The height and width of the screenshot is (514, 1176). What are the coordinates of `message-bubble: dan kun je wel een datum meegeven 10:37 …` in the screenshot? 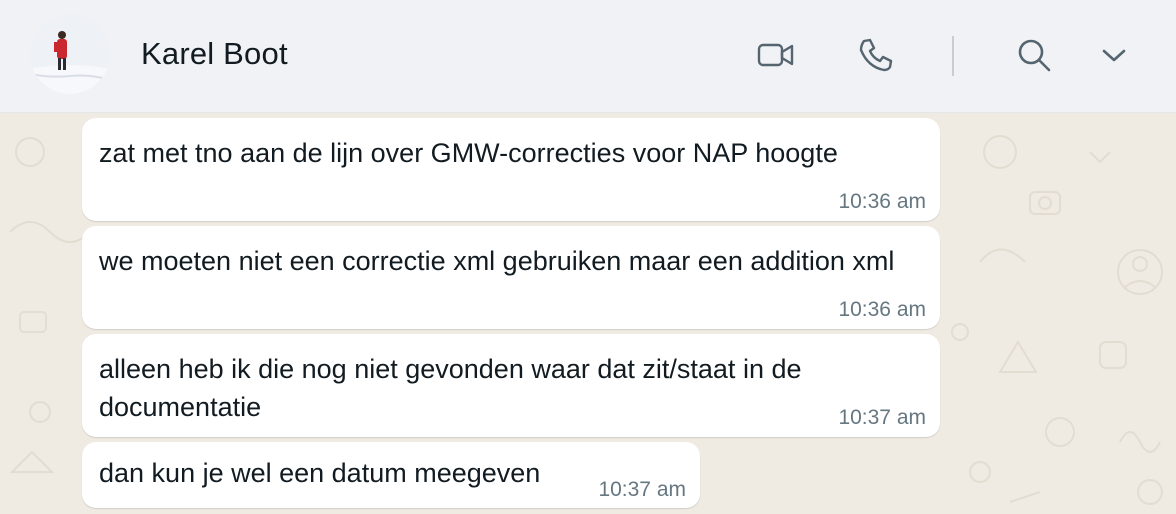 It's located at (391, 475).